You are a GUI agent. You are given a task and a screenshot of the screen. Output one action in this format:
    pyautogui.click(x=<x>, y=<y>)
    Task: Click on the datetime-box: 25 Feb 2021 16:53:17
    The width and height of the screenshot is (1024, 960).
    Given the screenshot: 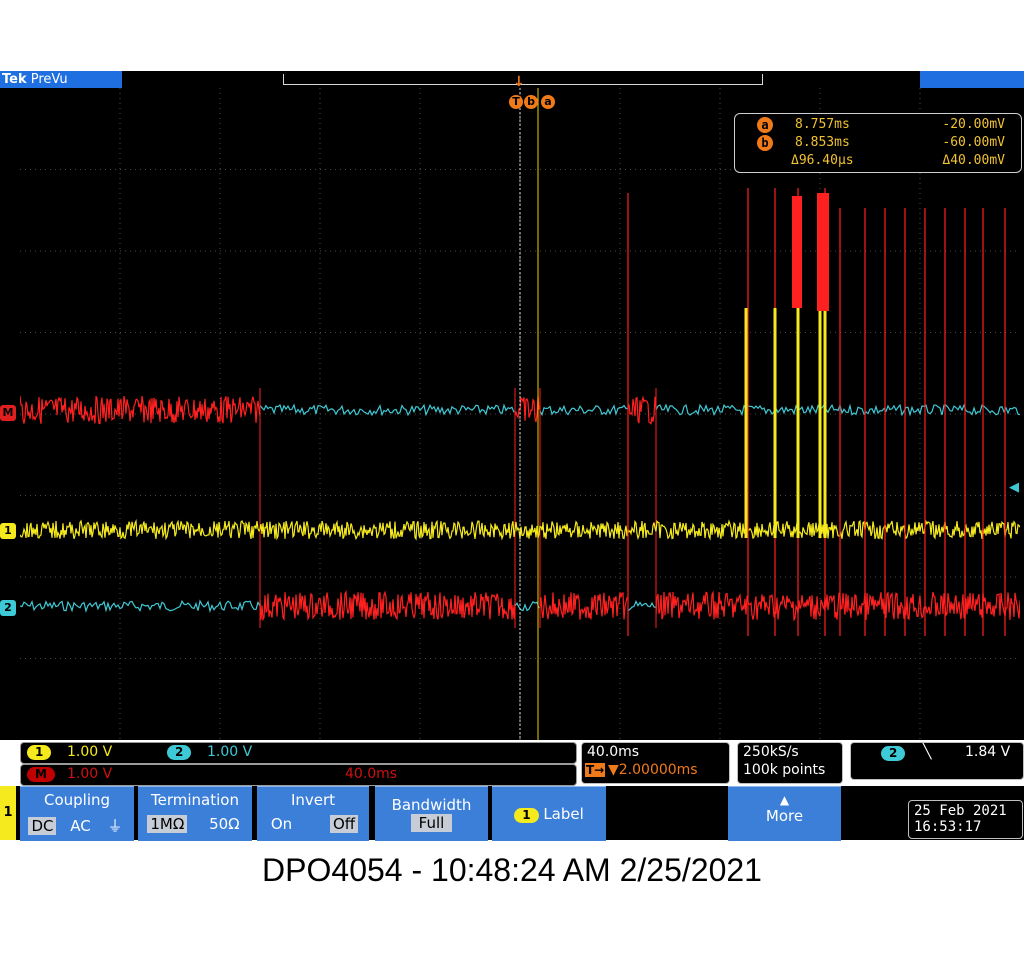 What is the action you would take?
    pyautogui.click(x=965, y=819)
    